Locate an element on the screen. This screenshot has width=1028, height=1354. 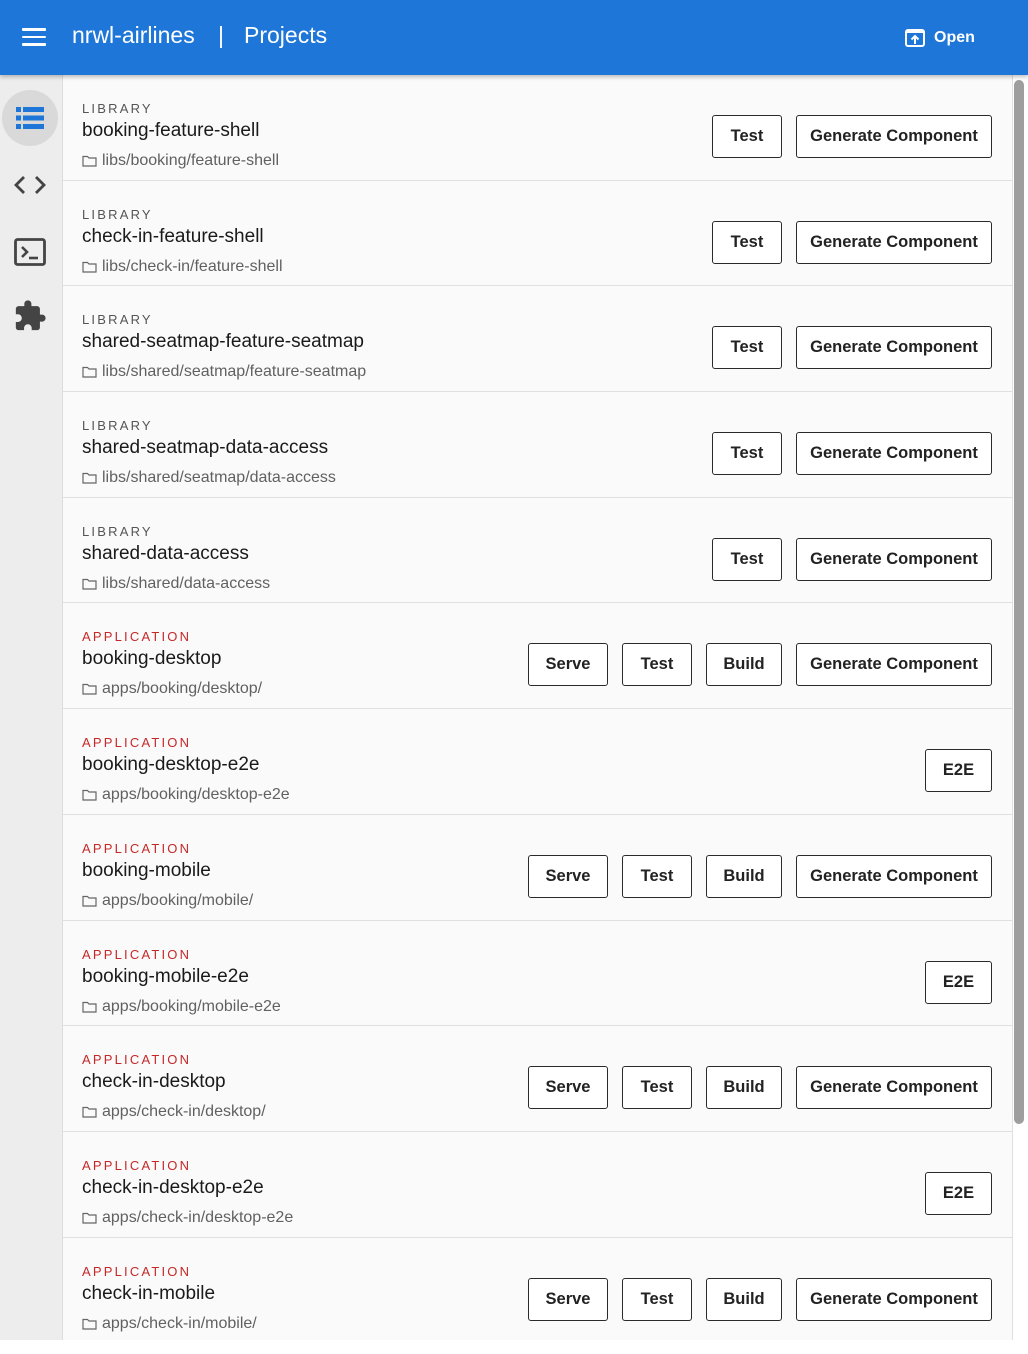
project-path-text: libs/shared/seatmap/data-access is located at coordinates (219, 478).